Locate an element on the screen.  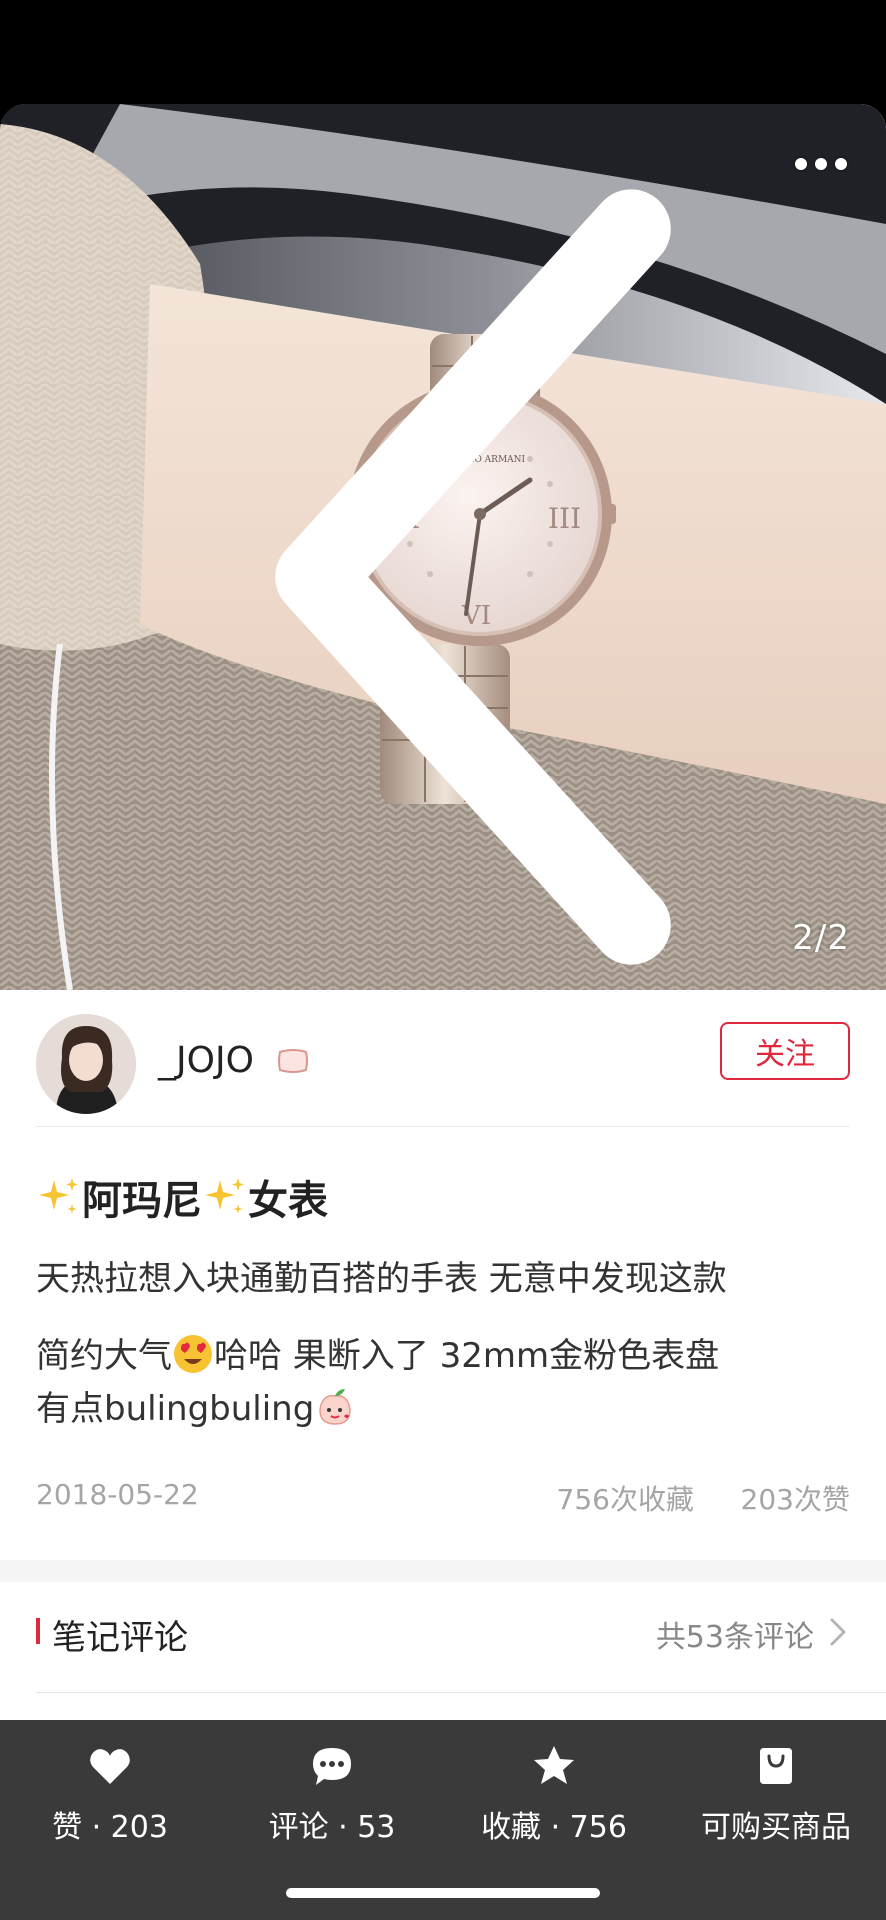
note-date: 2018-05-22 is located at coordinates (117, 1494).